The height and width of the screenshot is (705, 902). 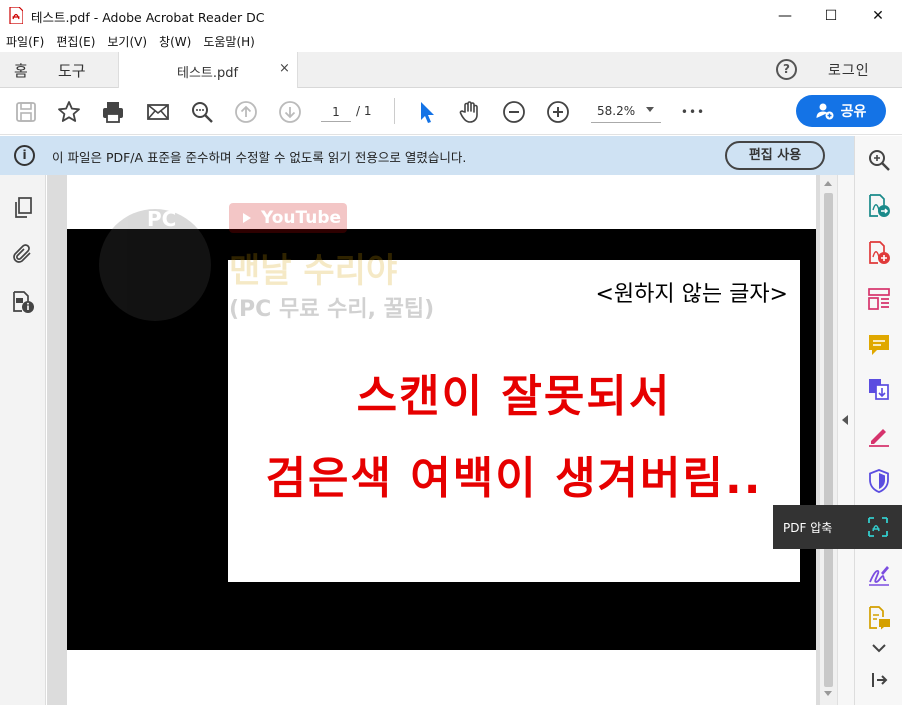 I want to click on signature-icon, so click(x=879, y=575).